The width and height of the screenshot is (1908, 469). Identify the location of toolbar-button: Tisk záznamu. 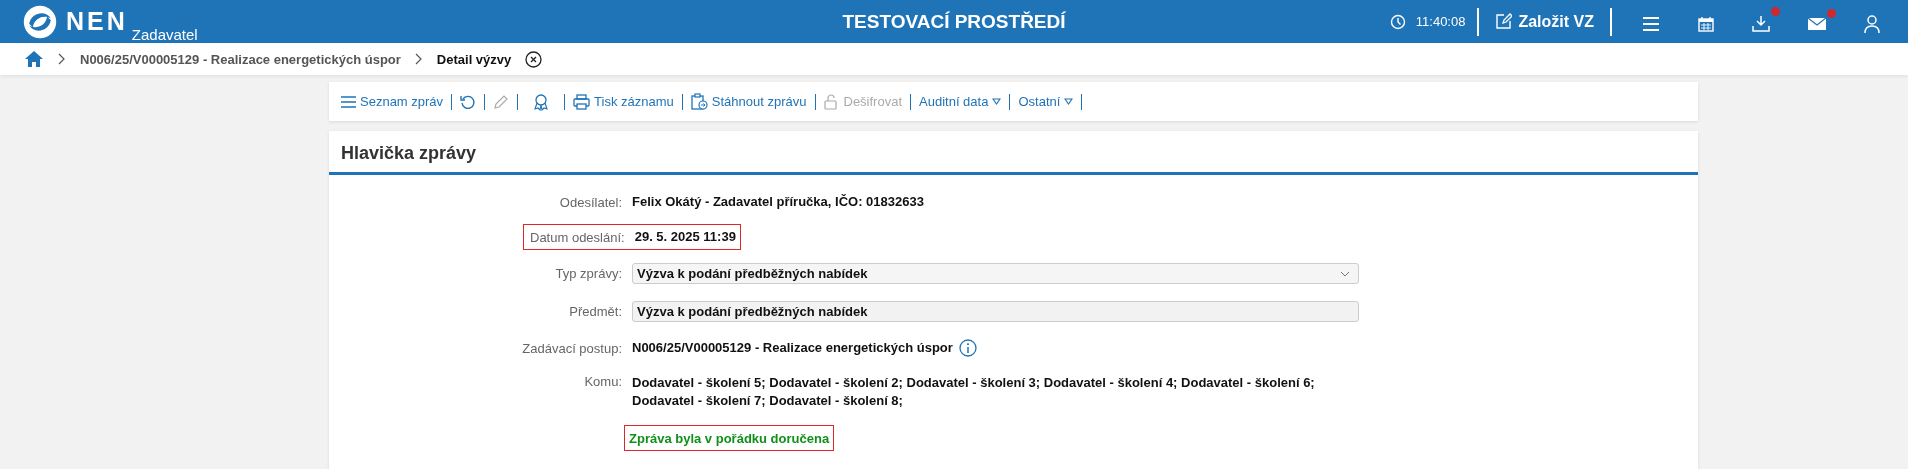
(623, 101).